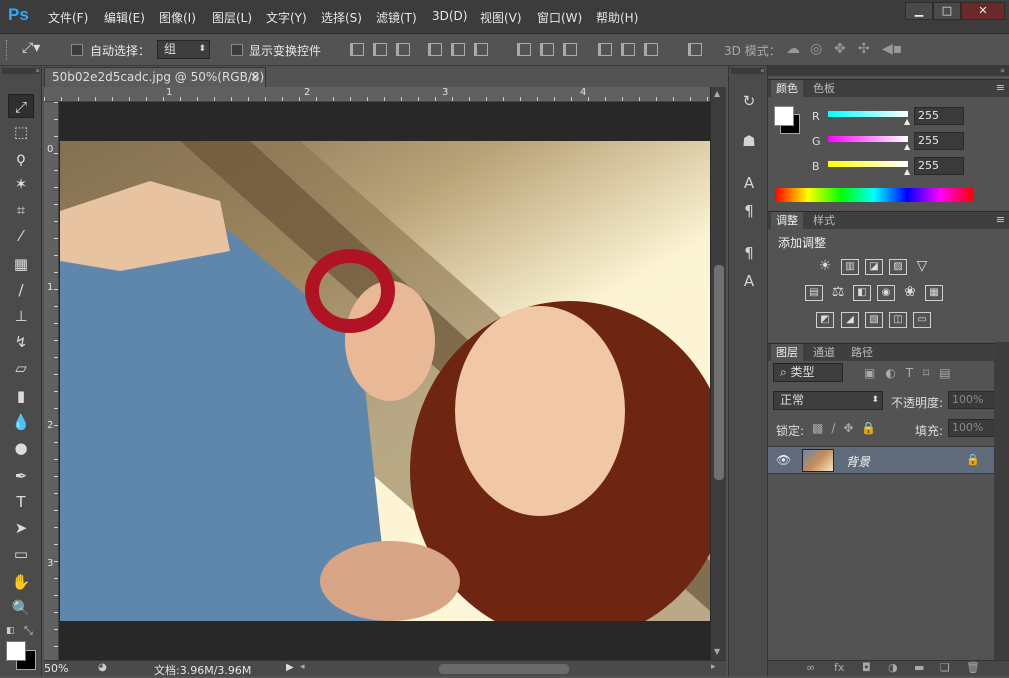 This screenshot has height=678, width=1009. I want to click on history-brush-tool-icon: ↯, so click(21, 342).